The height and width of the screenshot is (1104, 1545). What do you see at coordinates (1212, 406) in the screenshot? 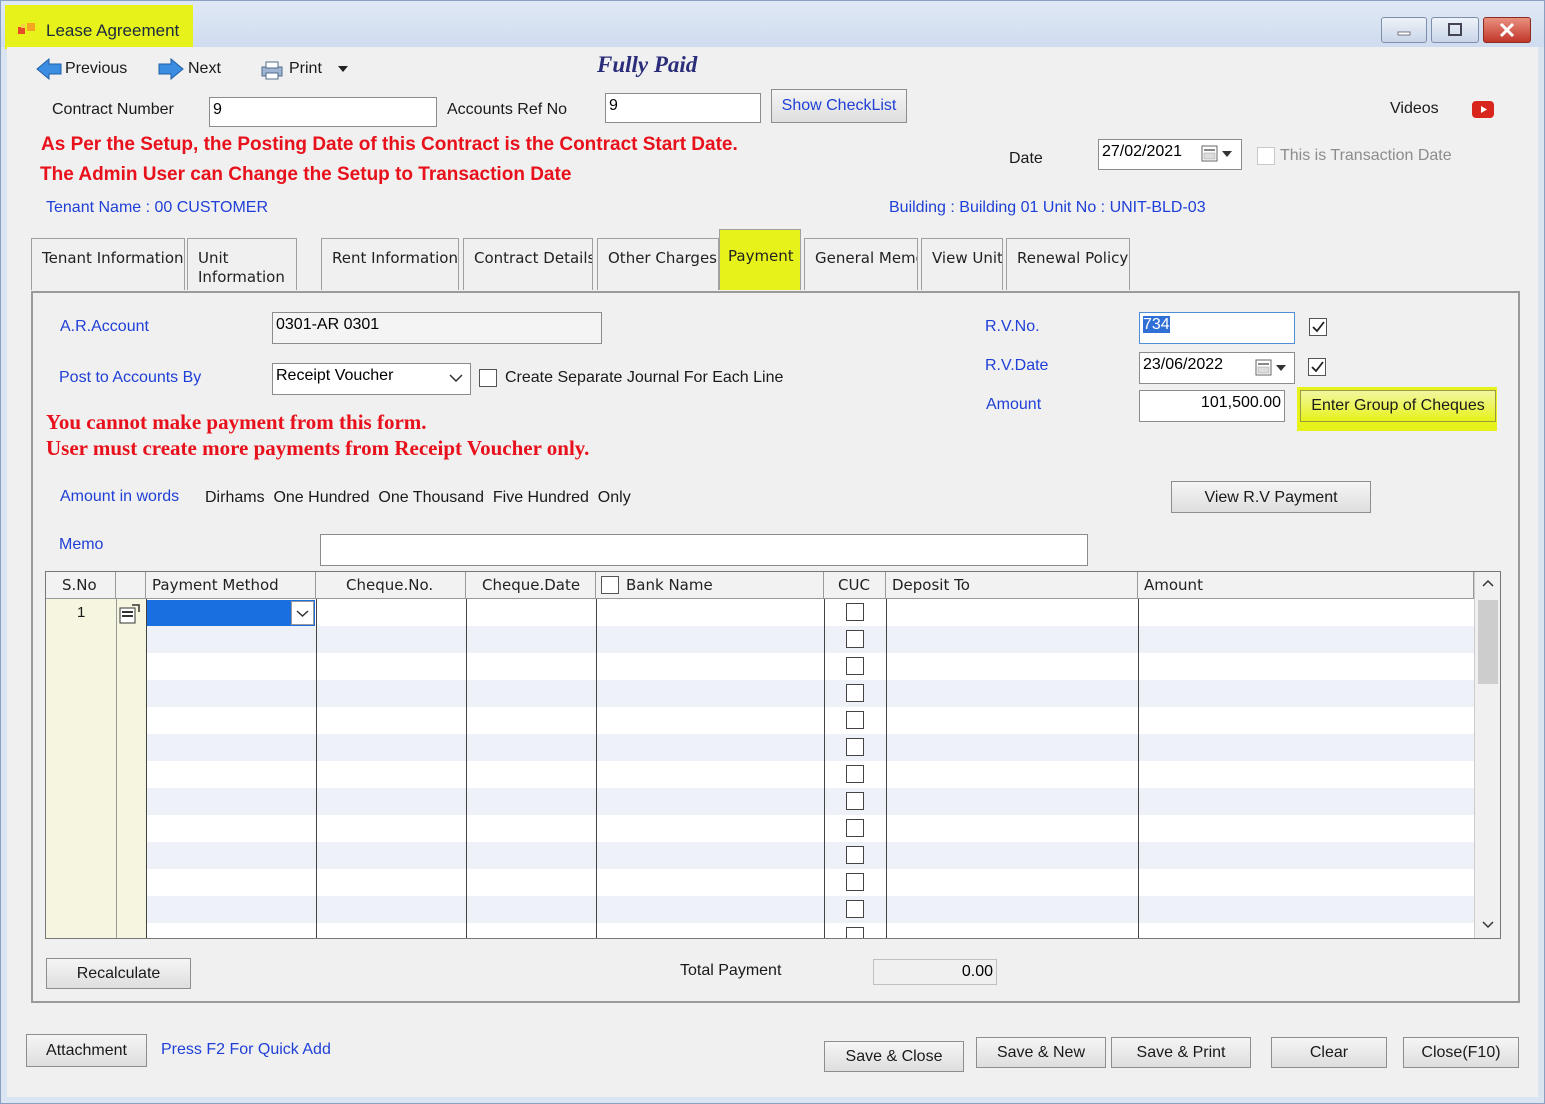
I see `amount-field: 101,500.00` at bounding box center [1212, 406].